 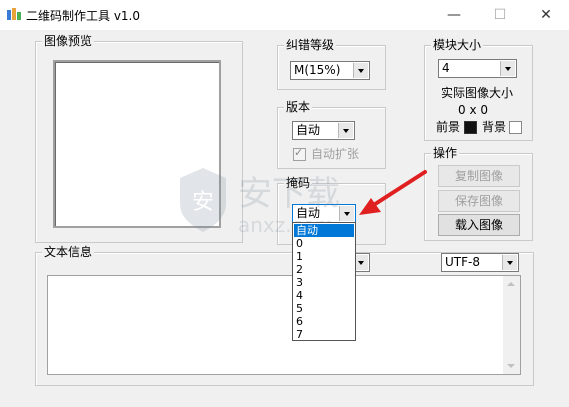 I want to click on mask-option: 6, so click(x=324, y=321).